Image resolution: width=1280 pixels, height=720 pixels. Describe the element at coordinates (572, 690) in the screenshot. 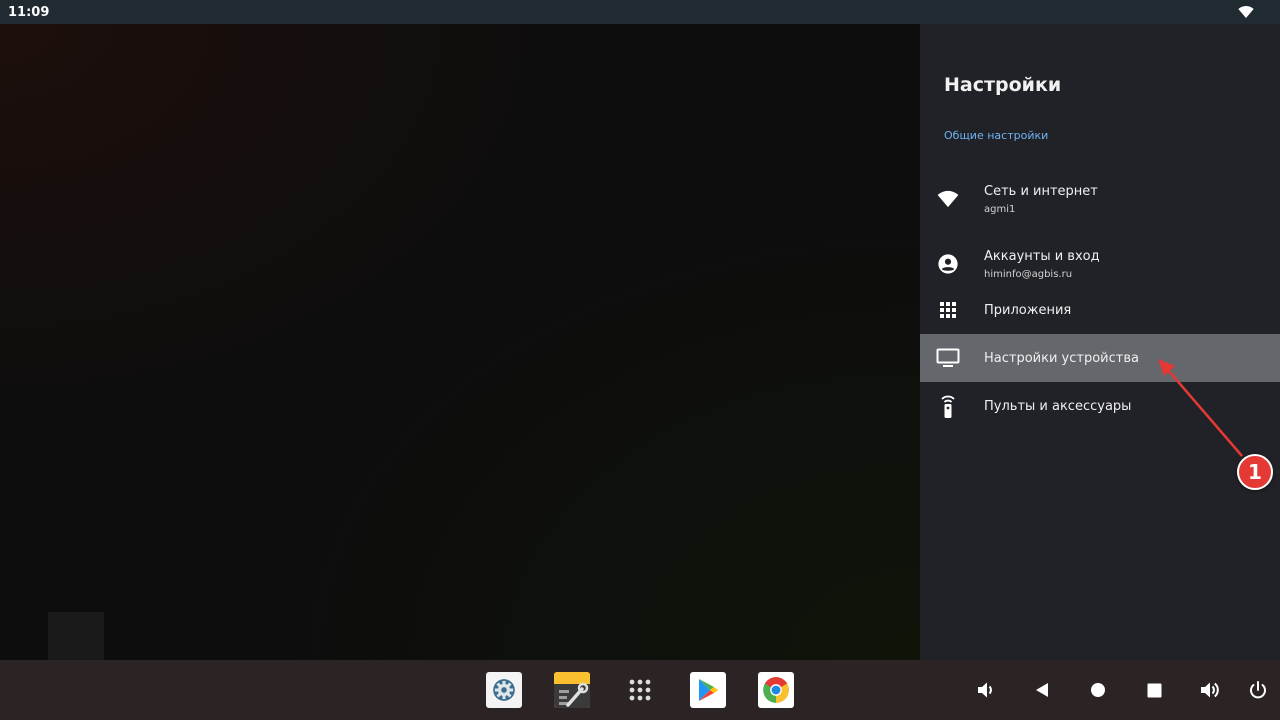

I see `toolbox-app-icon` at that location.